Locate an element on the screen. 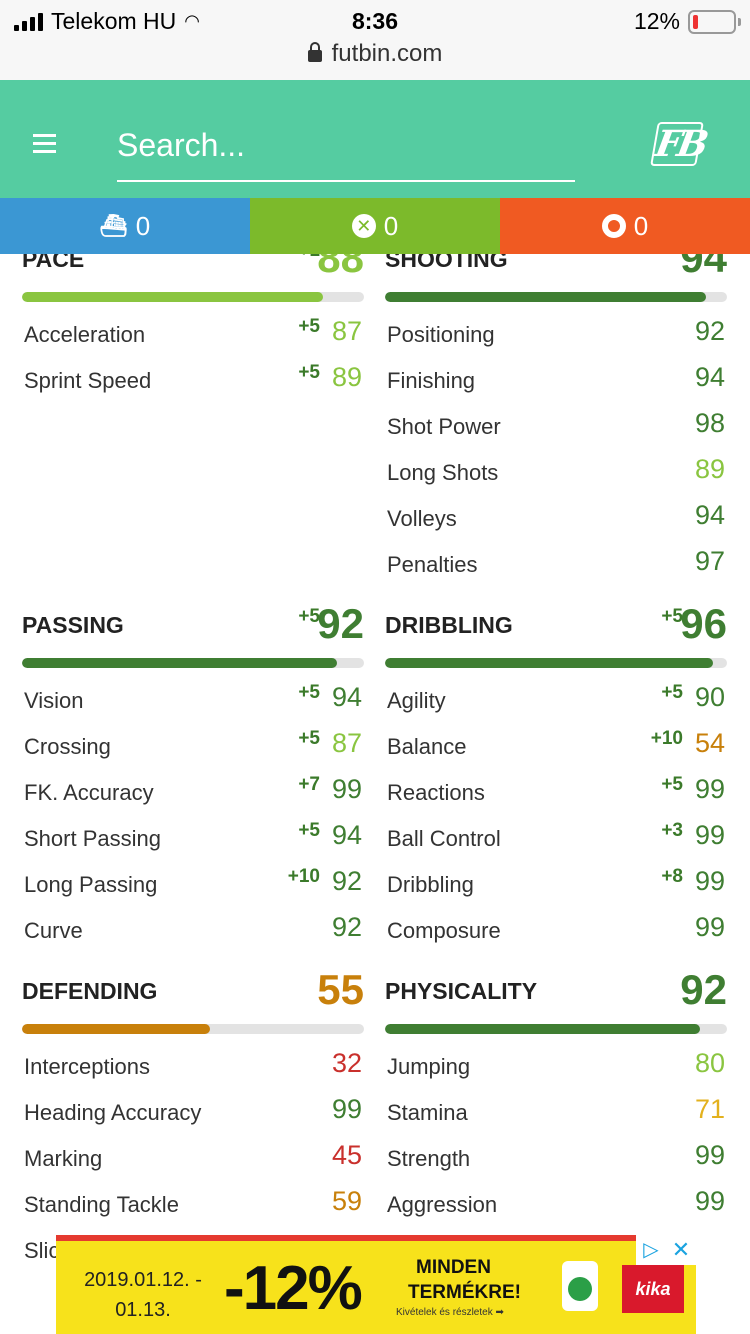 This screenshot has height=1334, width=750. category-name: SHOOTING is located at coordinates (446, 263).